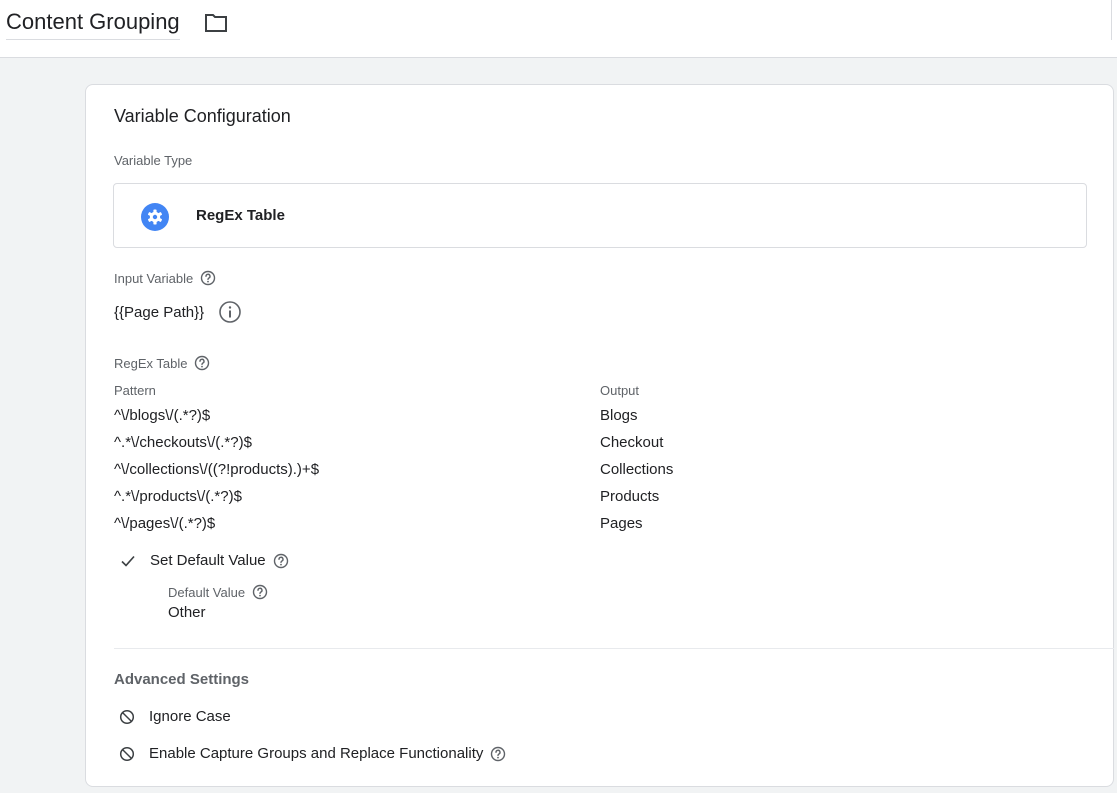 Image resolution: width=1117 pixels, height=793 pixels. Describe the element at coordinates (464, 417) in the screenshot. I see `table-row: ^\/blogs\/(.*?)$ Blogs` at that location.